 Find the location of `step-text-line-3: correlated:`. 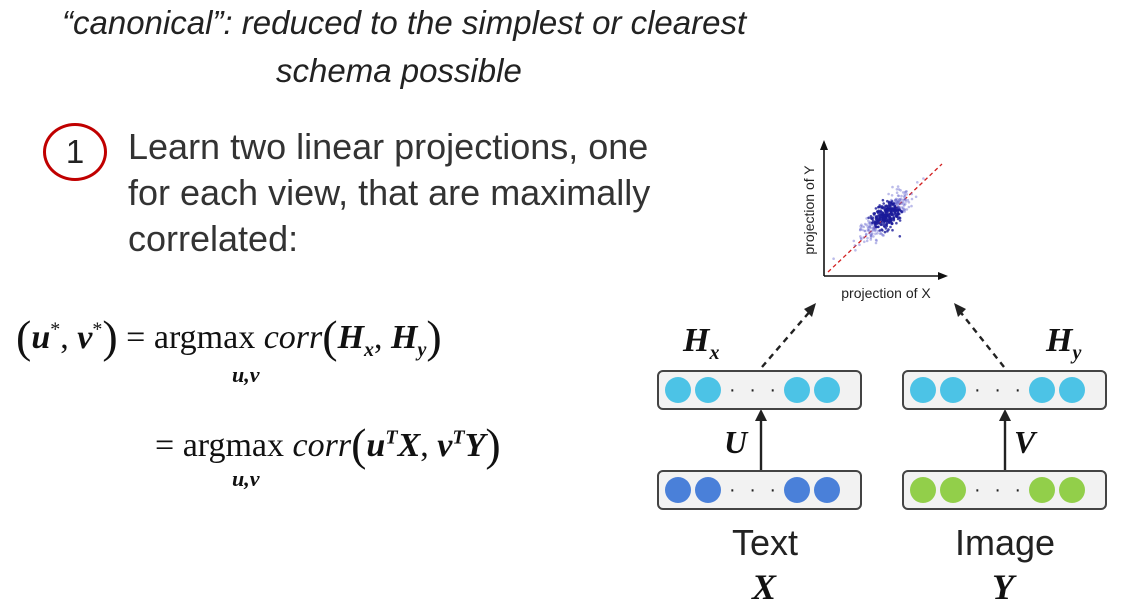

step-text-line-3: correlated: is located at coordinates (213, 238).